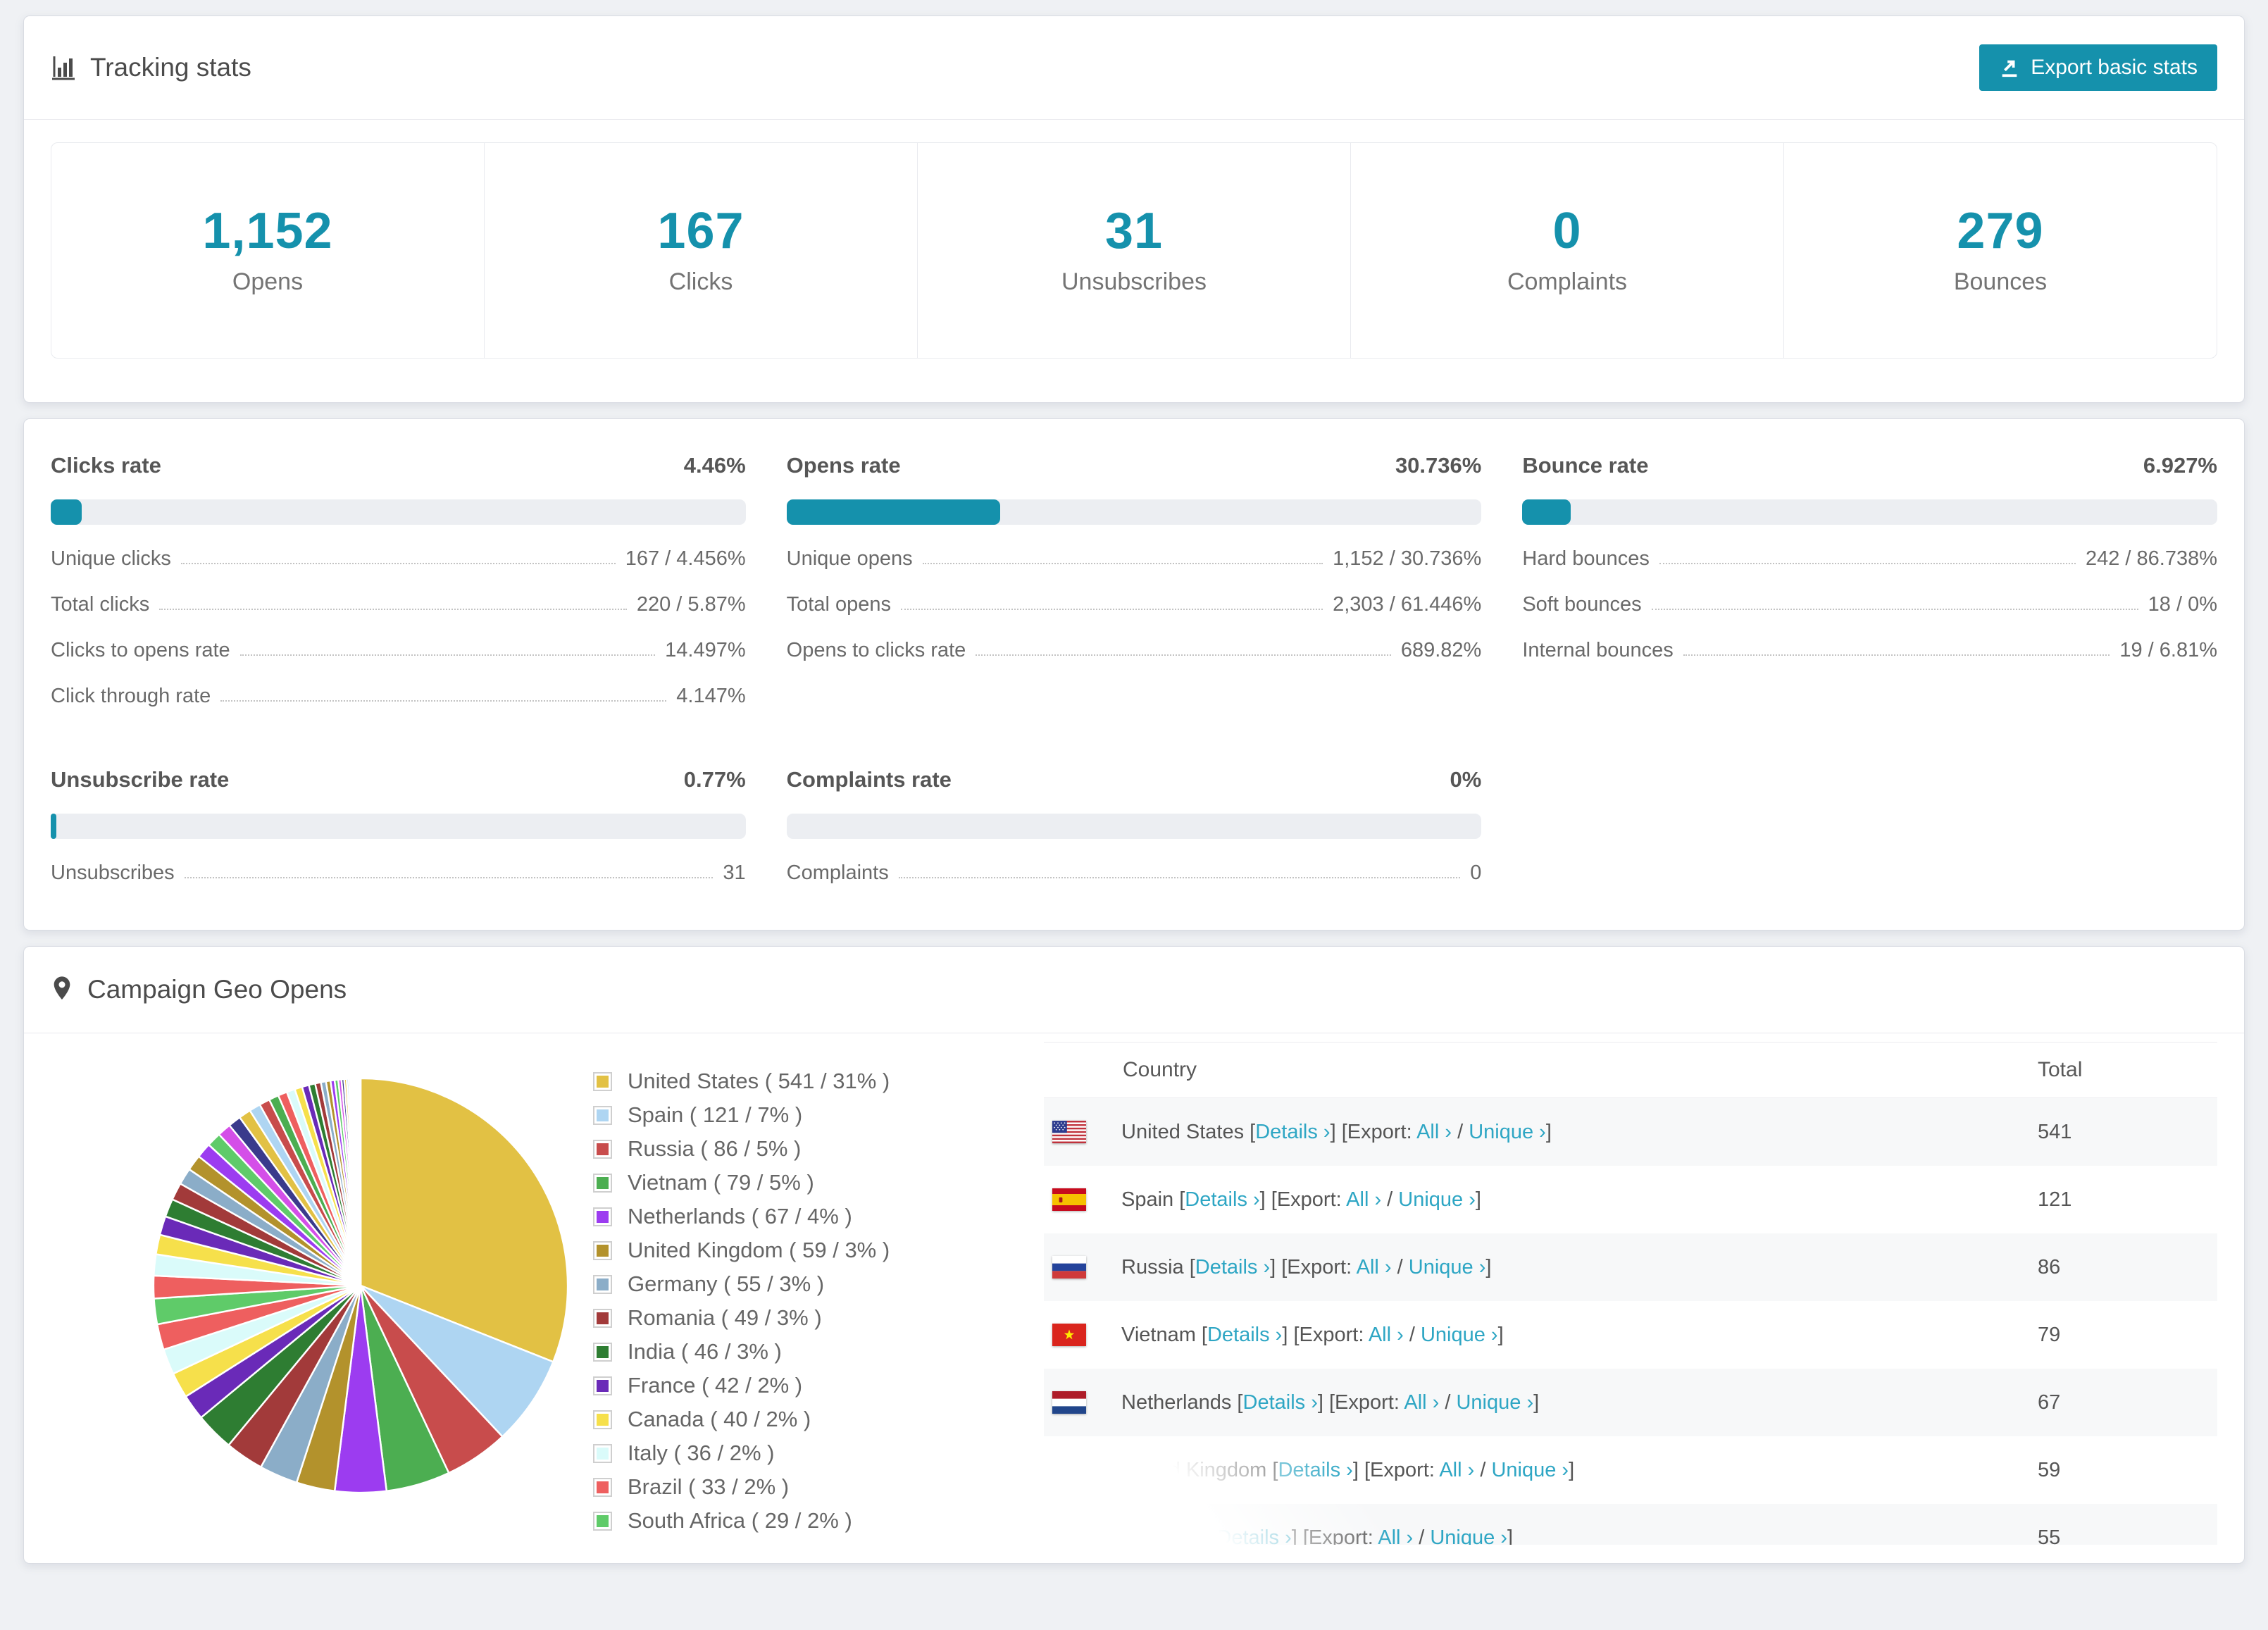  I want to click on legend-item: Spain ( 121 / 7% ), so click(799, 1115).